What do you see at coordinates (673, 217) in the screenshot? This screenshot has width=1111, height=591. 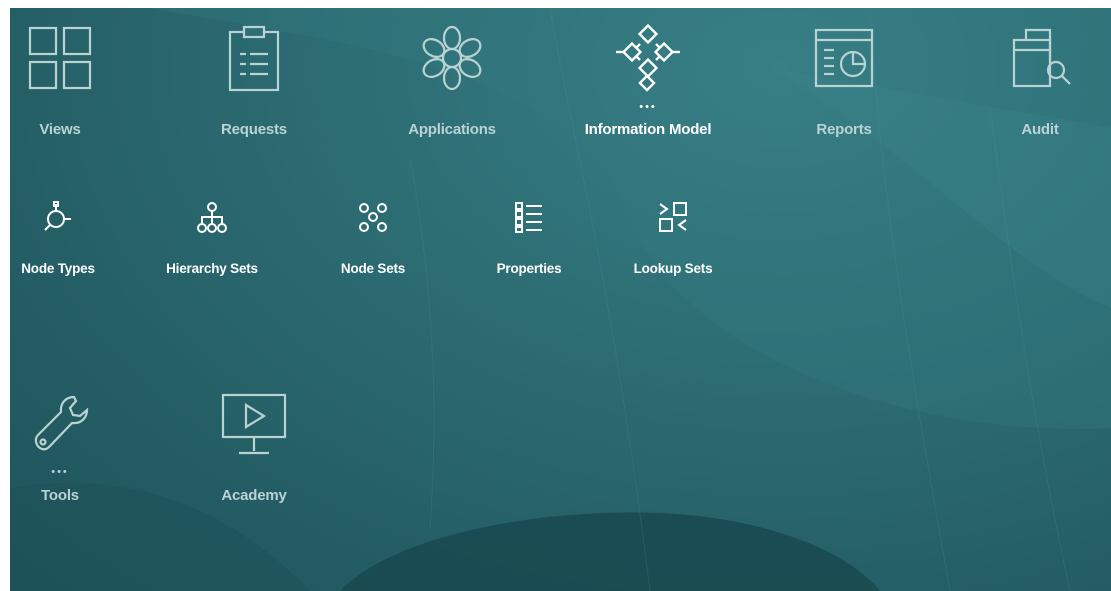 I see `lookup-icon` at bounding box center [673, 217].